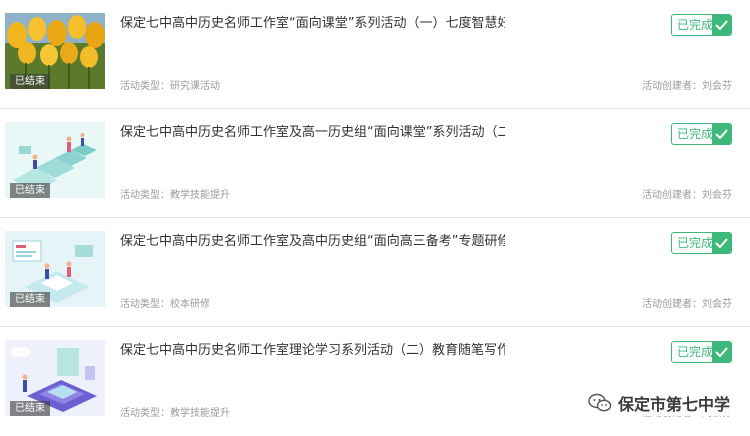 The image size is (750, 436). Describe the element at coordinates (673, 404) in the screenshot. I see `watermark-text: 保定市第七中学` at that location.